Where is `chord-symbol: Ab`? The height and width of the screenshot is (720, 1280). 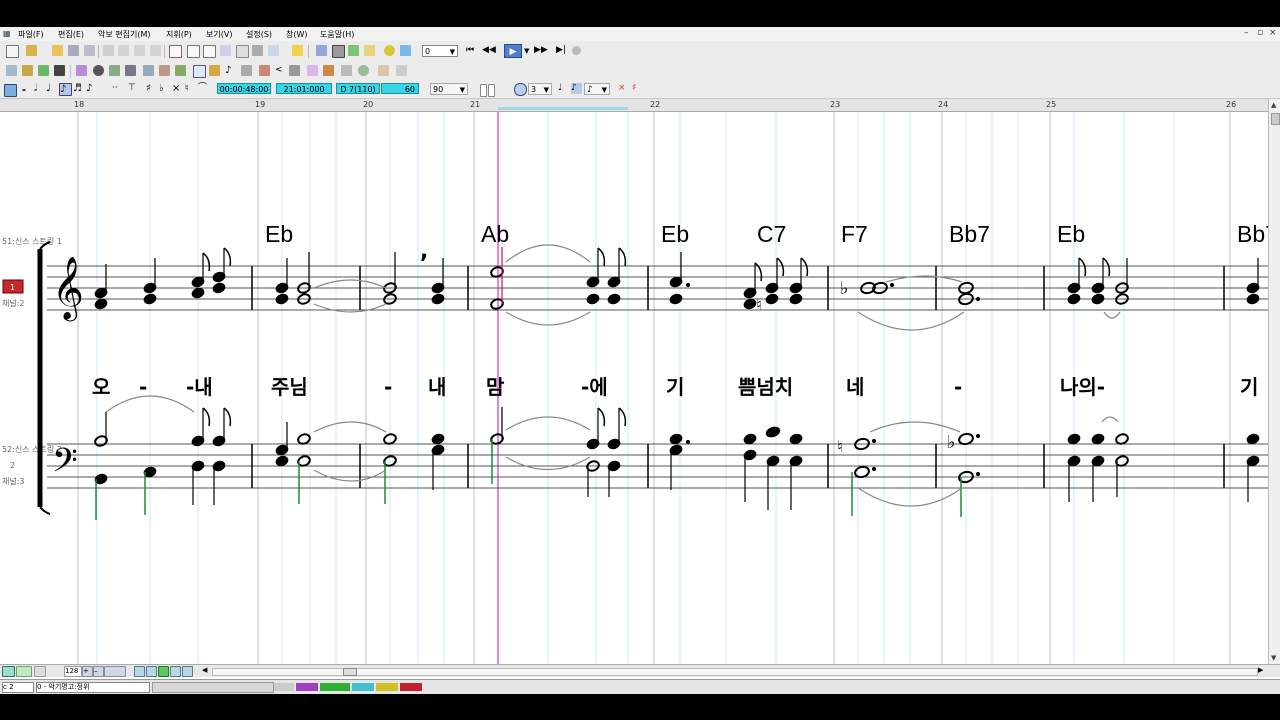 chord-symbol: Ab is located at coordinates (495, 234).